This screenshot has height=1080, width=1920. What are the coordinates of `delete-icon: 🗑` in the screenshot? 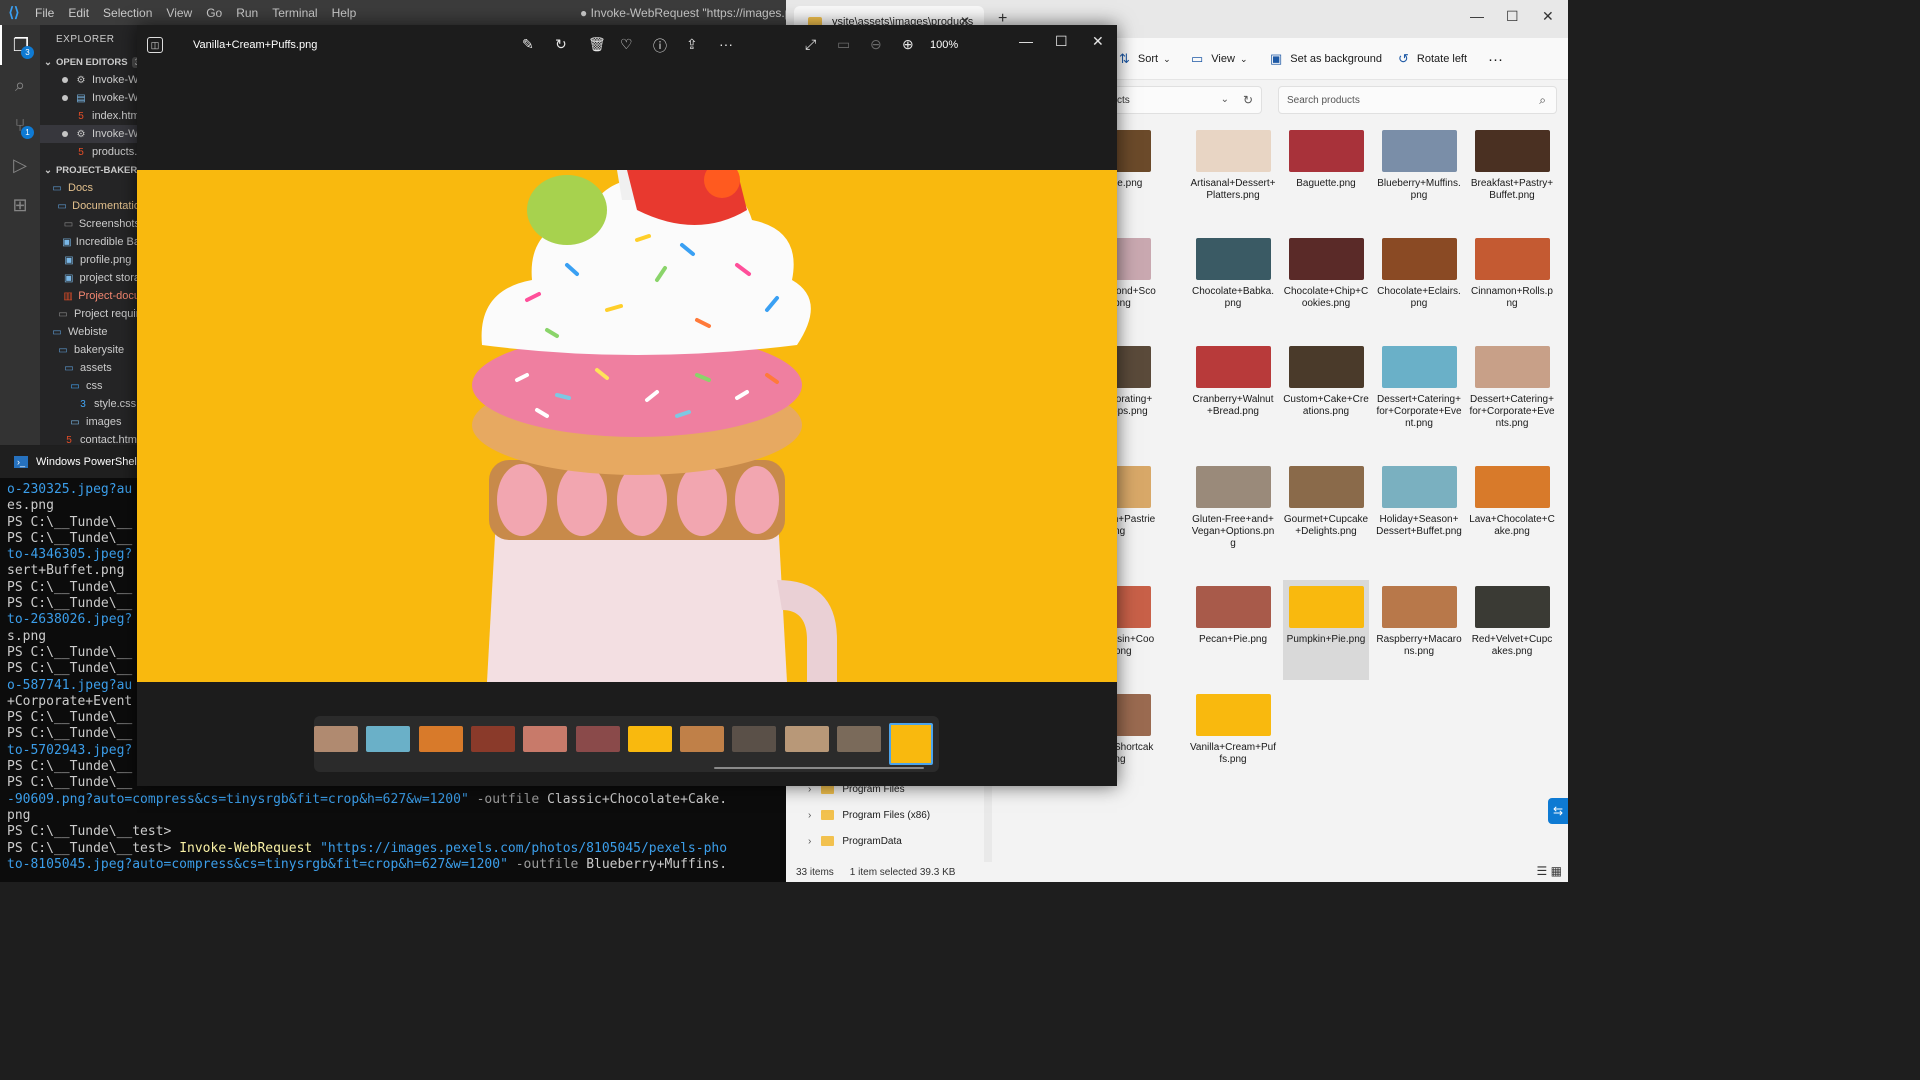 It's located at (597, 44).